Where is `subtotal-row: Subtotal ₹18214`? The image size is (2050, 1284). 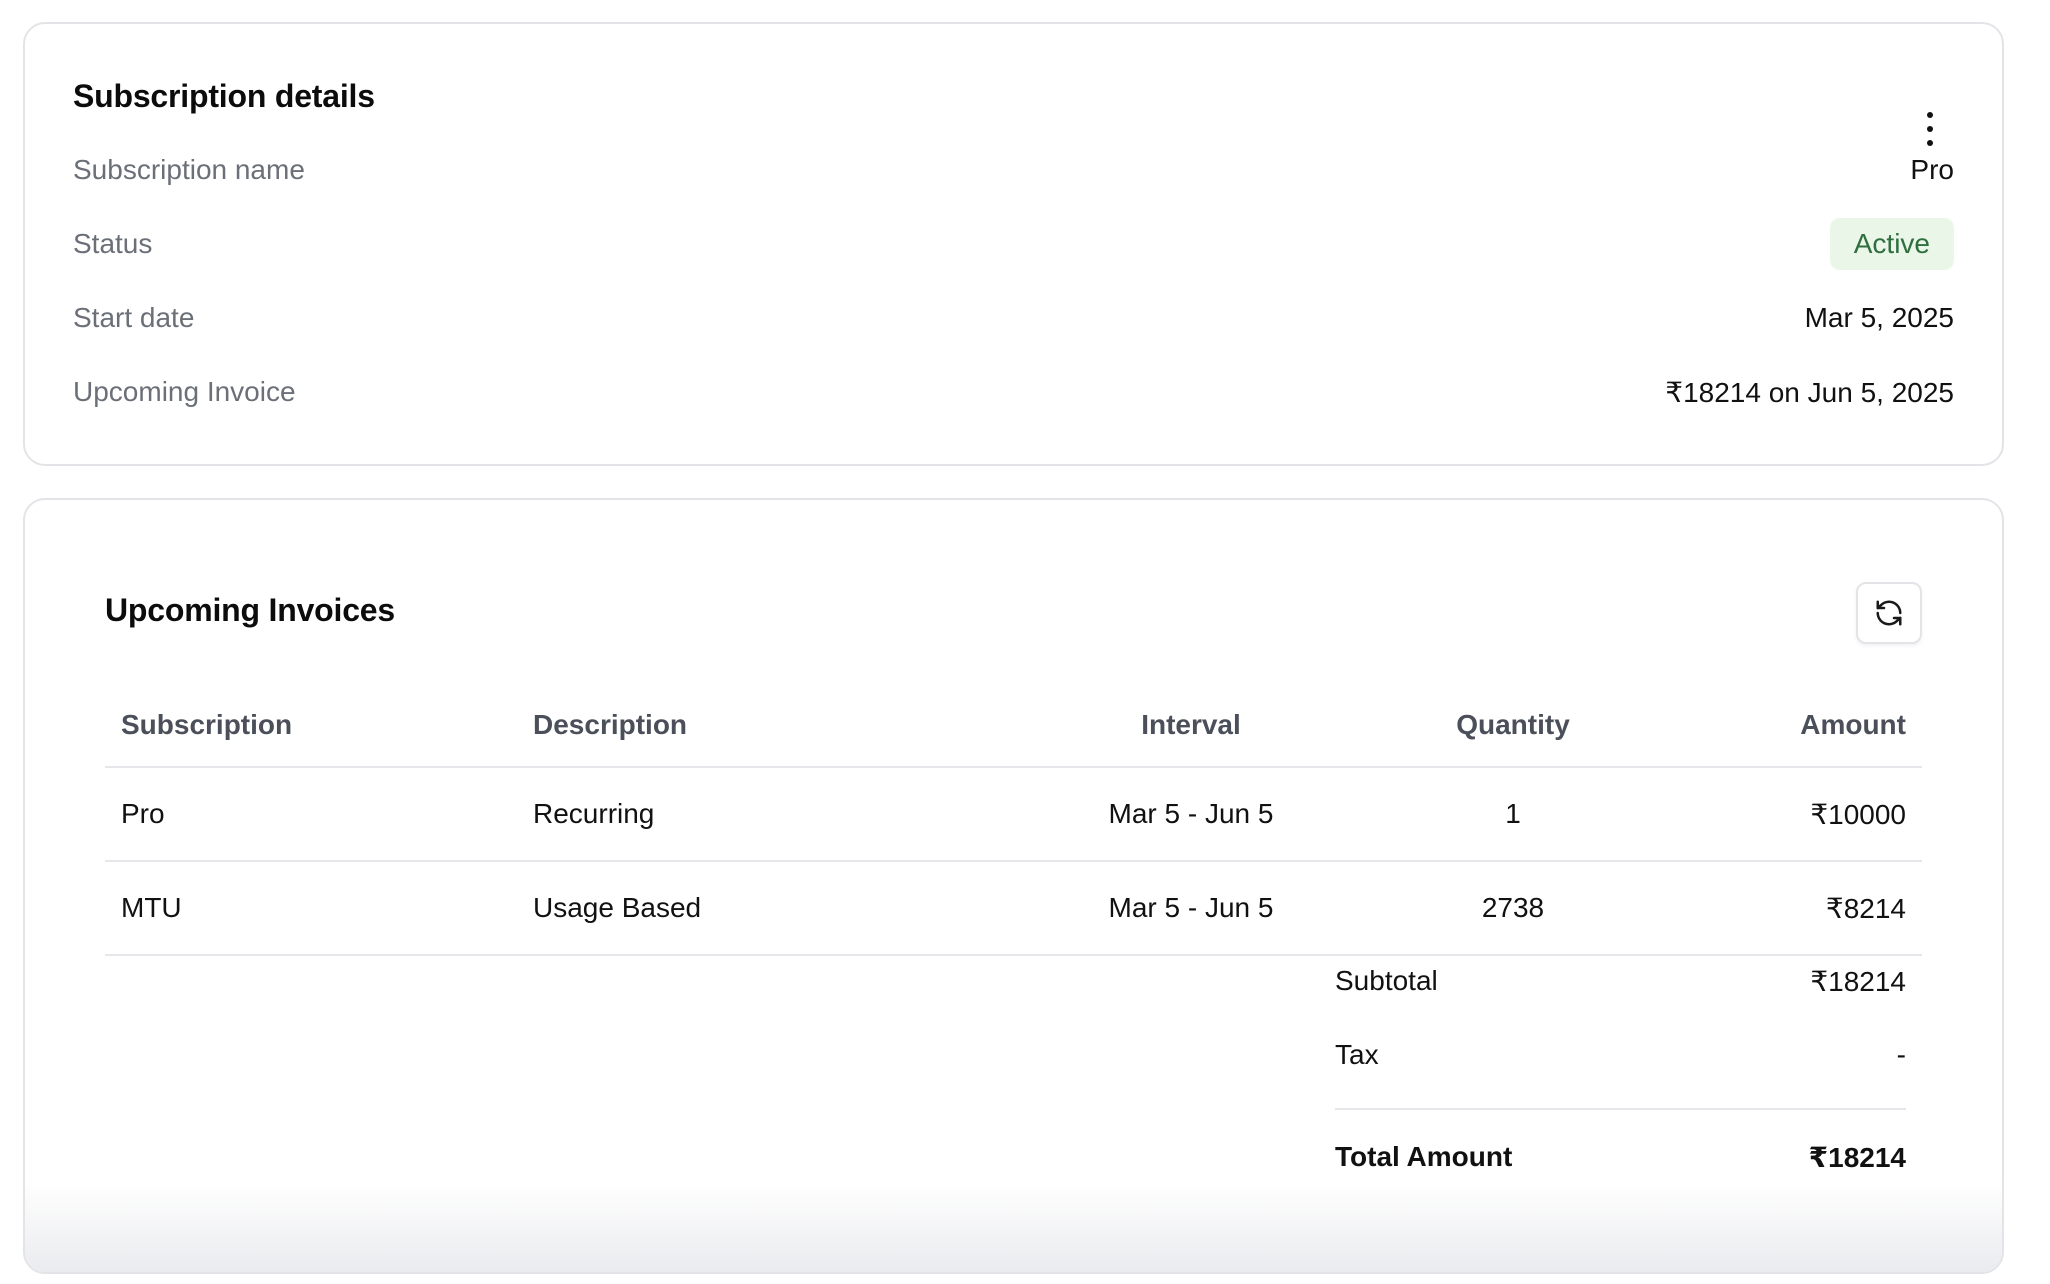
subtotal-row: Subtotal ₹18214 is located at coordinates (1620, 981).